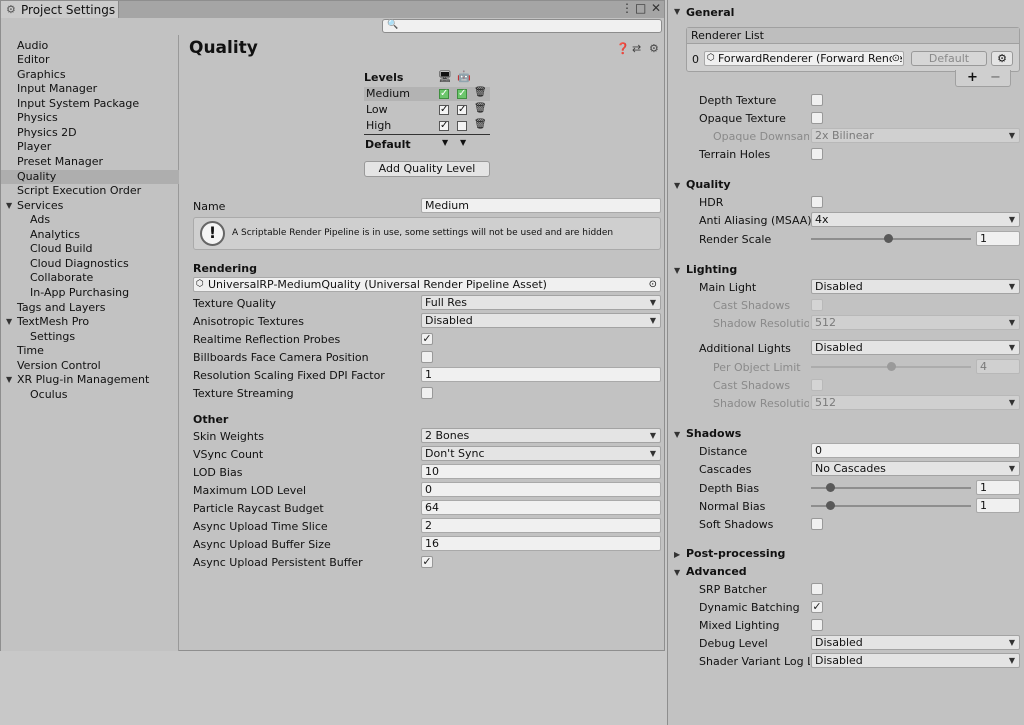 The height and width of the screenshot is (725, 1024). What do you see at coordinates (90, 147) in the screenshot?
I see `sidebar-item-player: Player` at bounding box center [90, 147].